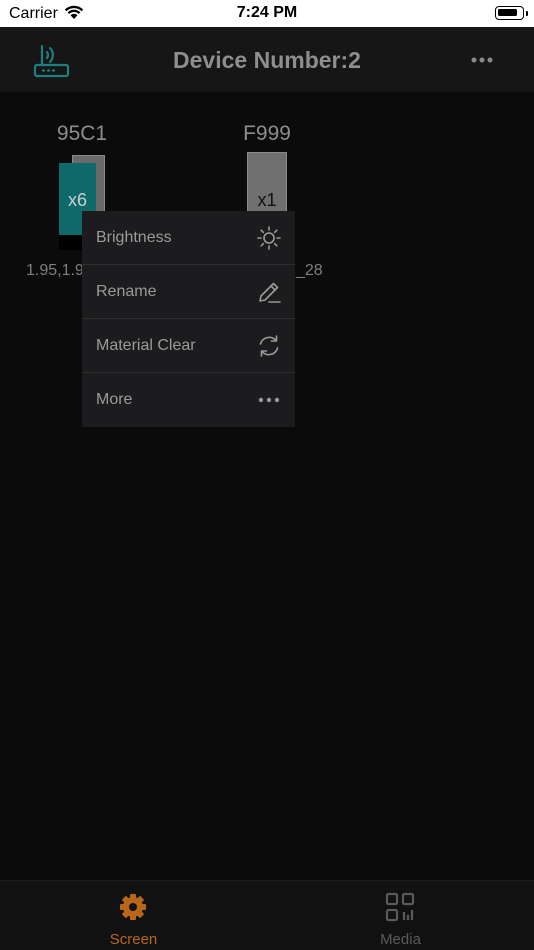  What do you see at coordinates (77, 200) in the screenshot?
I see `device-count: x6` at bounding box center [77, 200].